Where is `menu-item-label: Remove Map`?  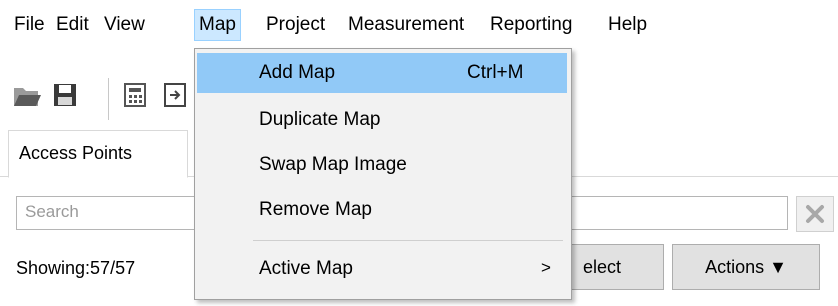 menu-item-label: Remove Map is located at coordinates (315, 209).